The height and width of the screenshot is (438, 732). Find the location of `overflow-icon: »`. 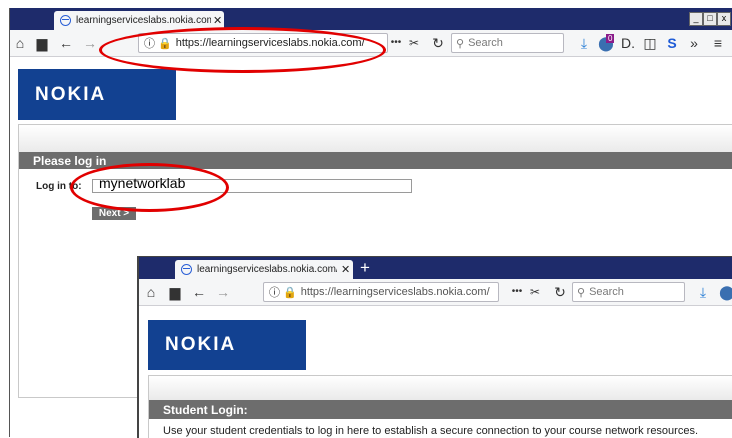

overflow-icon: » is located at coordinates (694, 43).